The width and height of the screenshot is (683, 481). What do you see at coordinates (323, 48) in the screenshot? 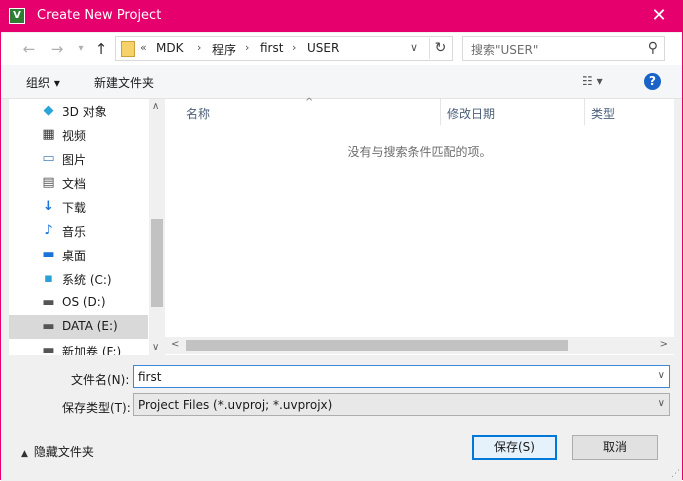
I see `breadcrumb-user: USER` at bounding box center [323, 48].